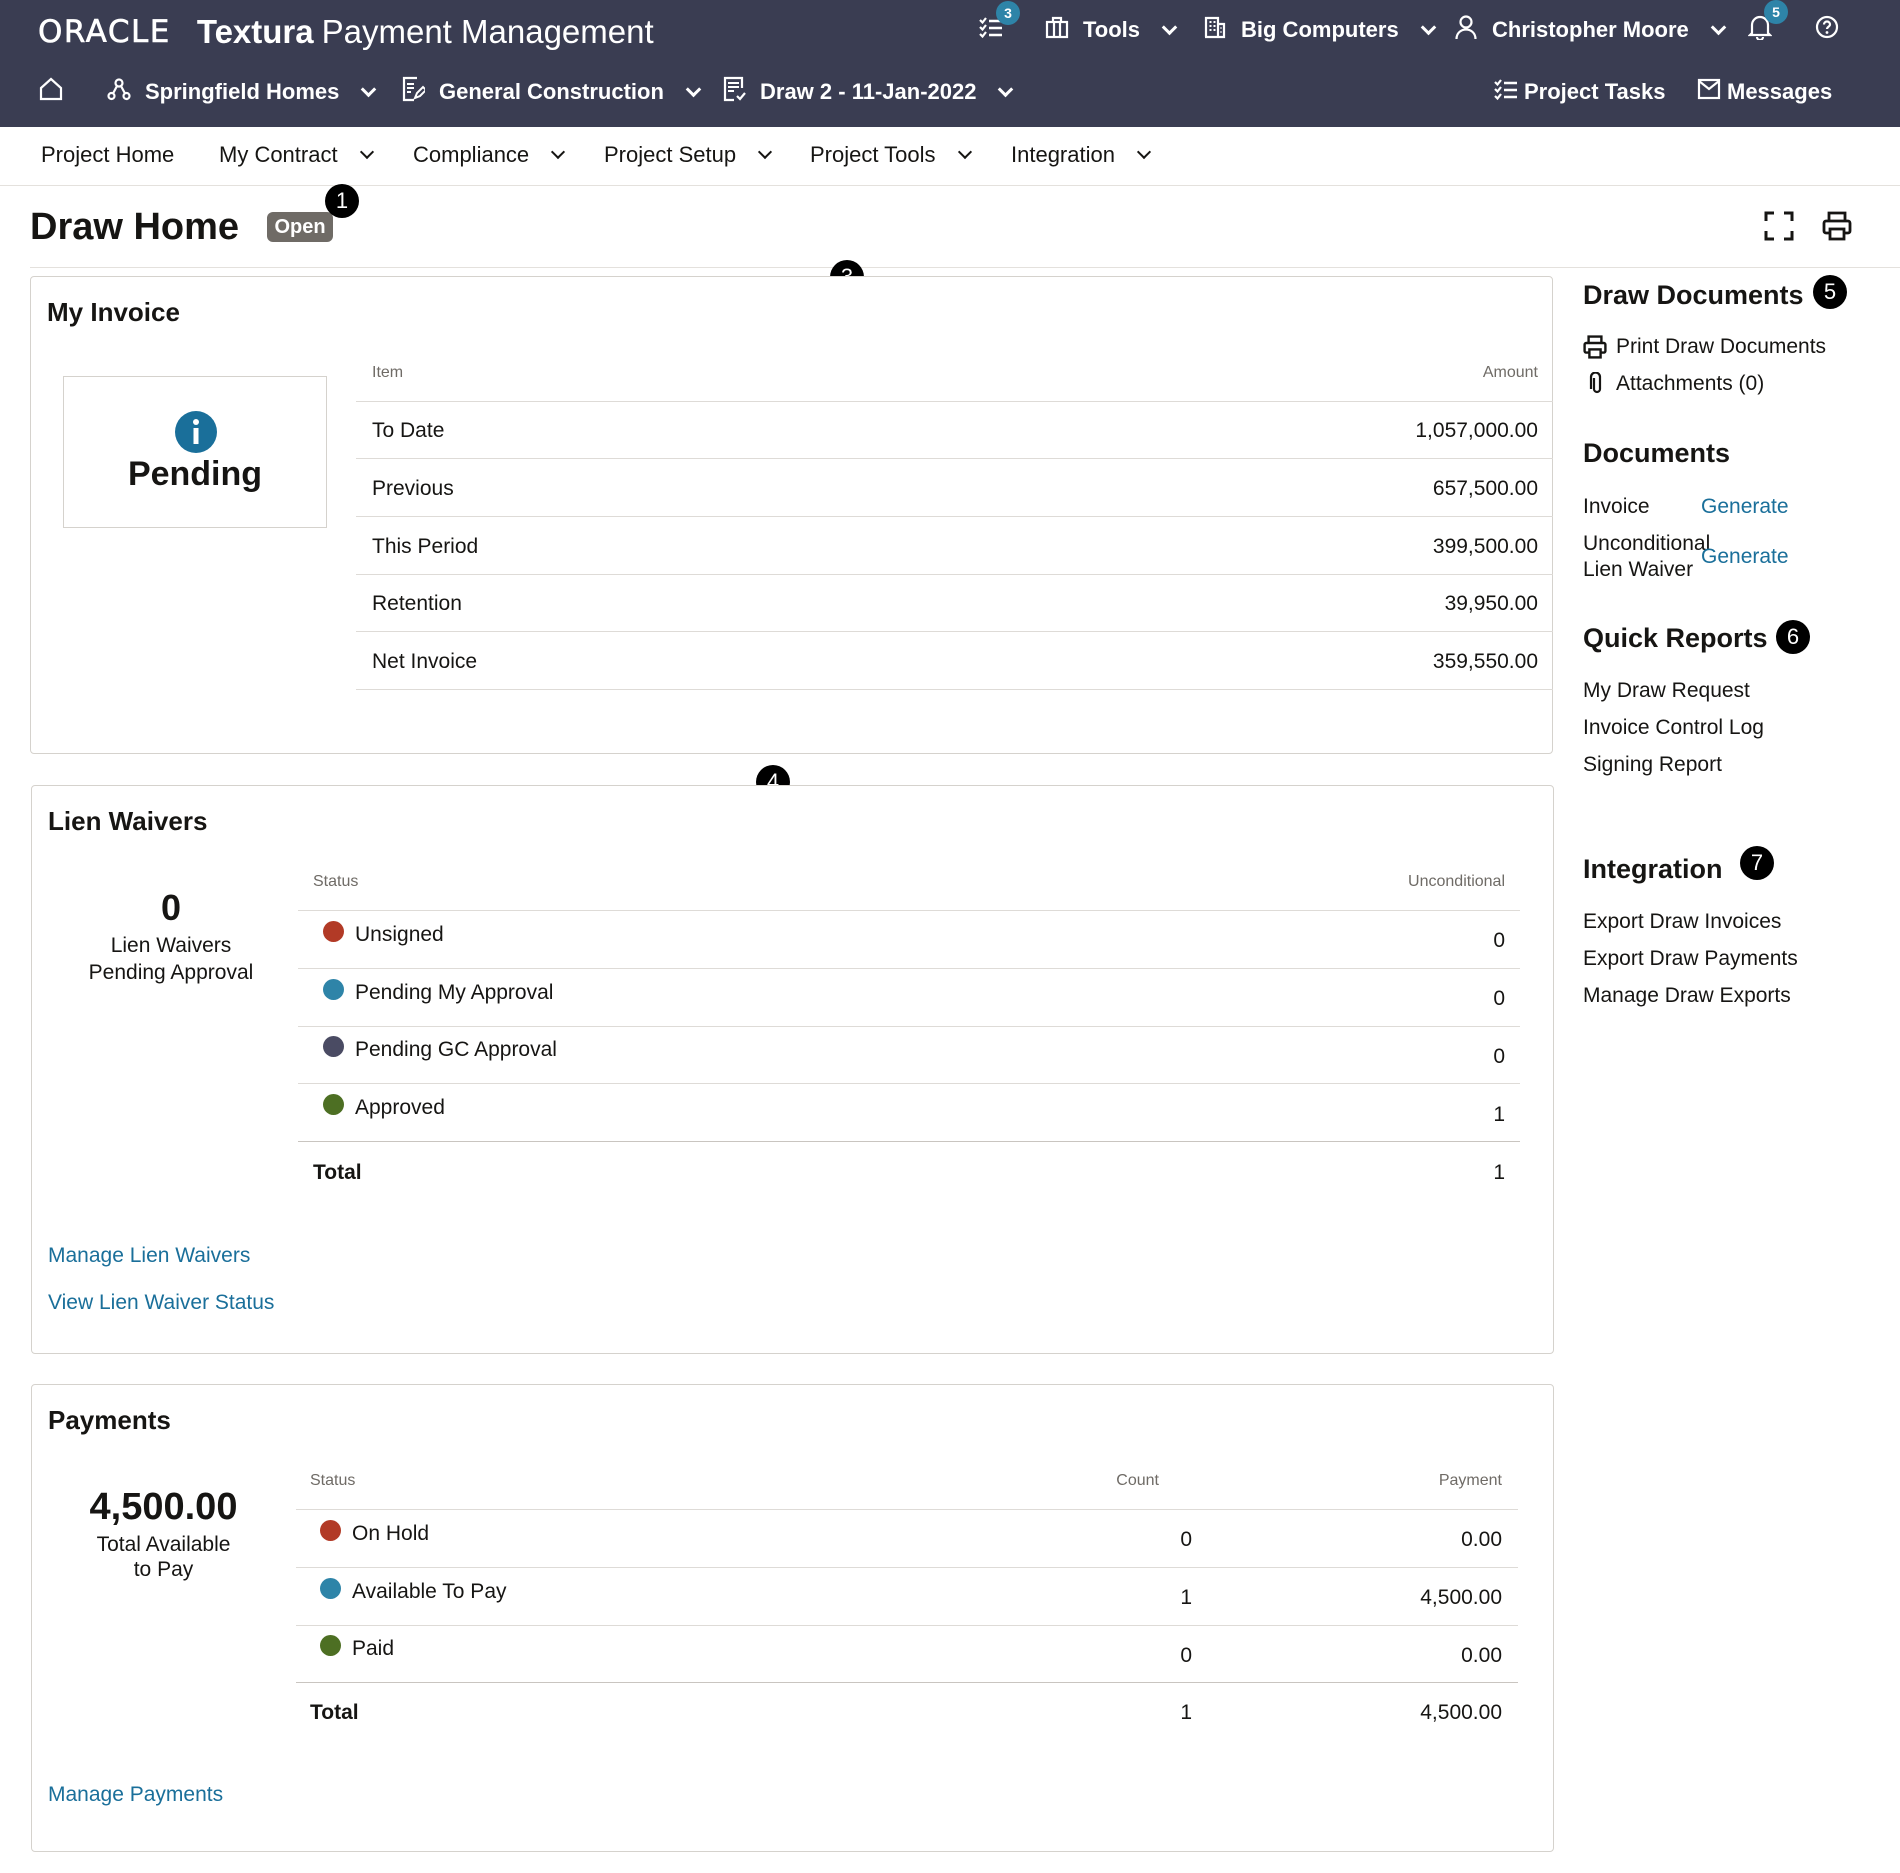 This screenshot has width=1900, height=1873. I want to click on user-menu: Christopher Moore, so click(1590, 30).